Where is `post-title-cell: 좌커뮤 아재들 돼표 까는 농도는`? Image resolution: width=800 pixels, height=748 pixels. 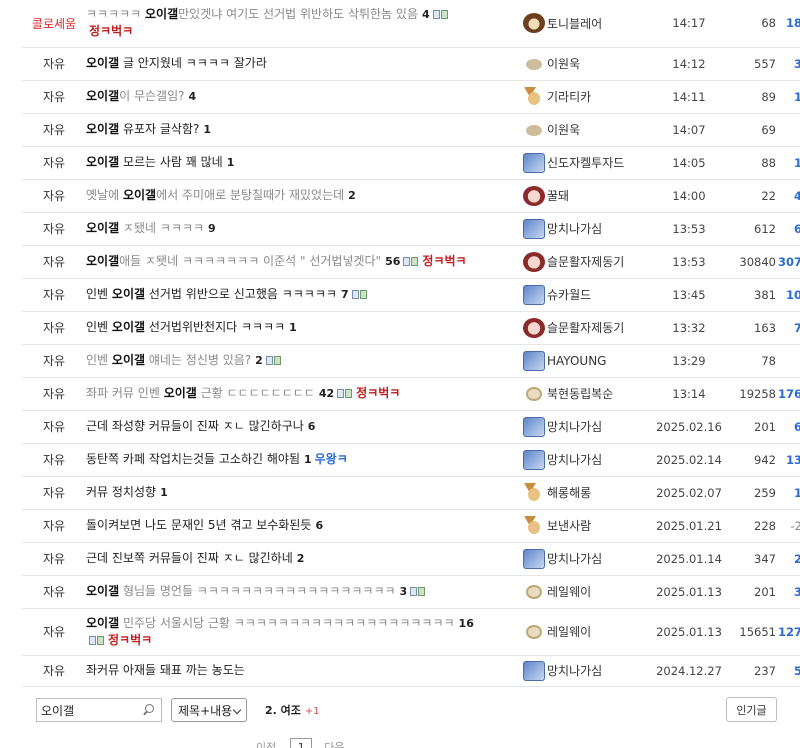
post-title-cell: 좌커뮤 아재들 돼표 까는 농도는 is located at coordinates (304, 671).